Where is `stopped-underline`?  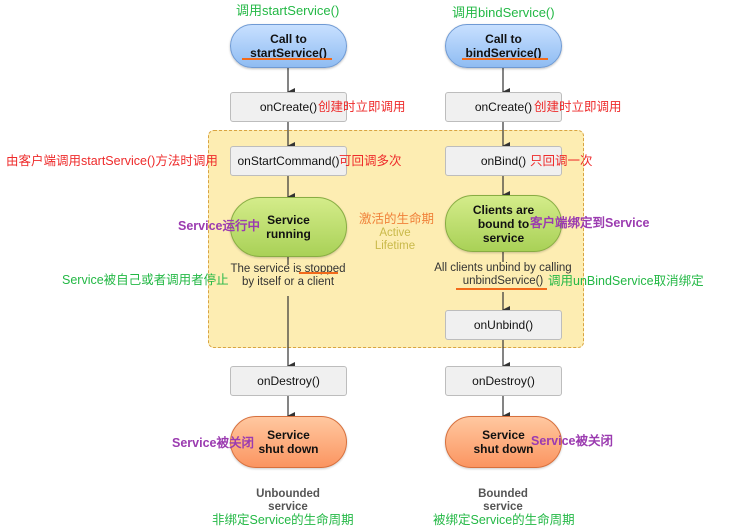
stopped-underline is located at coordinates (318, 273).